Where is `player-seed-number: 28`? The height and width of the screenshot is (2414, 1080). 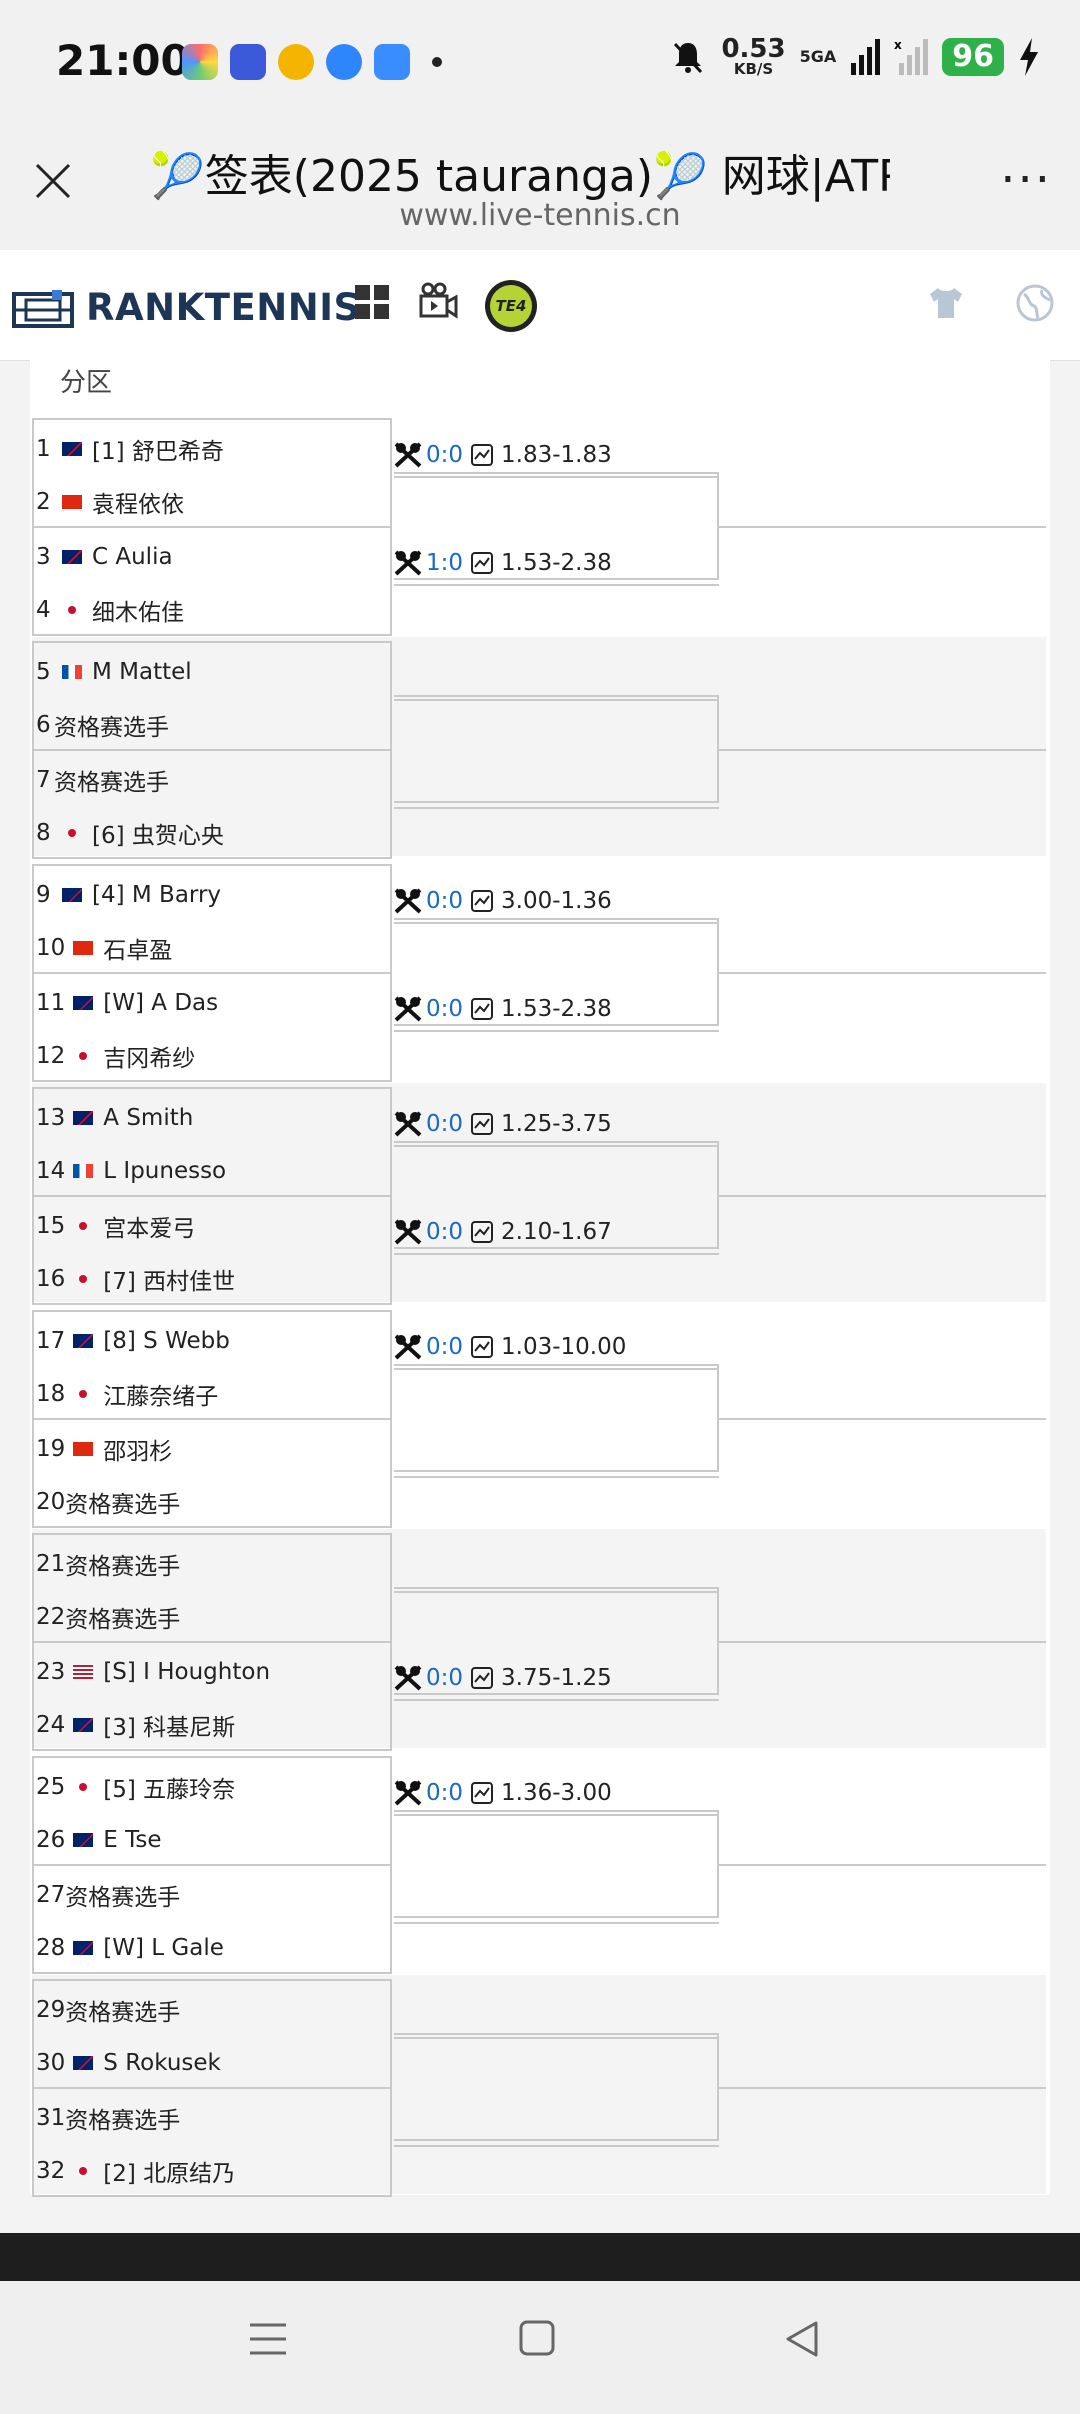
player-seed-number: 28 is located at coordinates (51, 1948).